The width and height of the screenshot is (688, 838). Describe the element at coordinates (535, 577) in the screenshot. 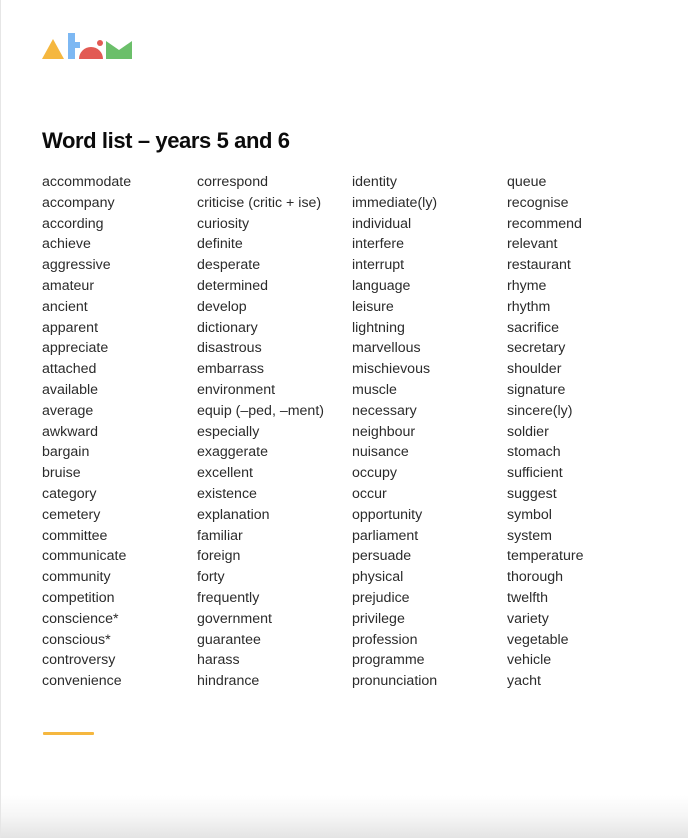

I see `word-list-item: thorough` at that location.